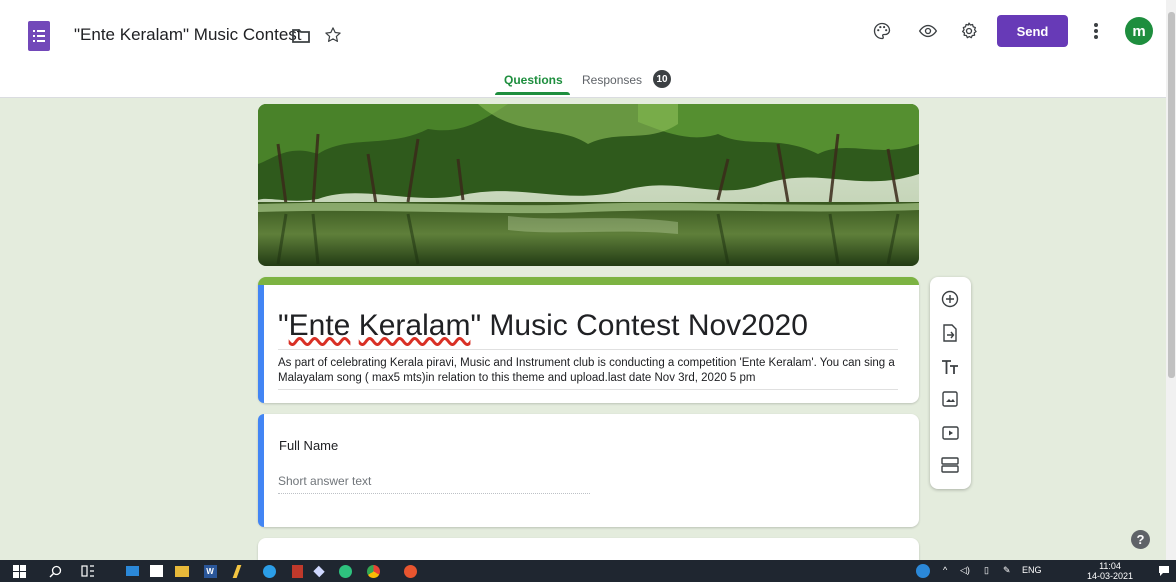 This screenshot has height=582, width=1176. I want to click on mail-app-icon, so click(132, 571).